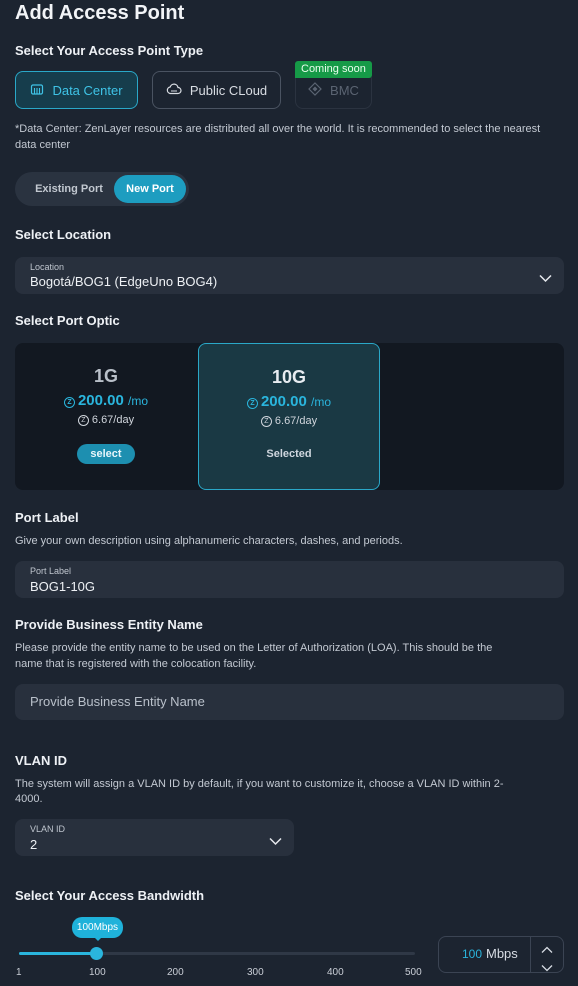  I want to click on vlan-id-select: VLAN ID 2, so click(154, 837).